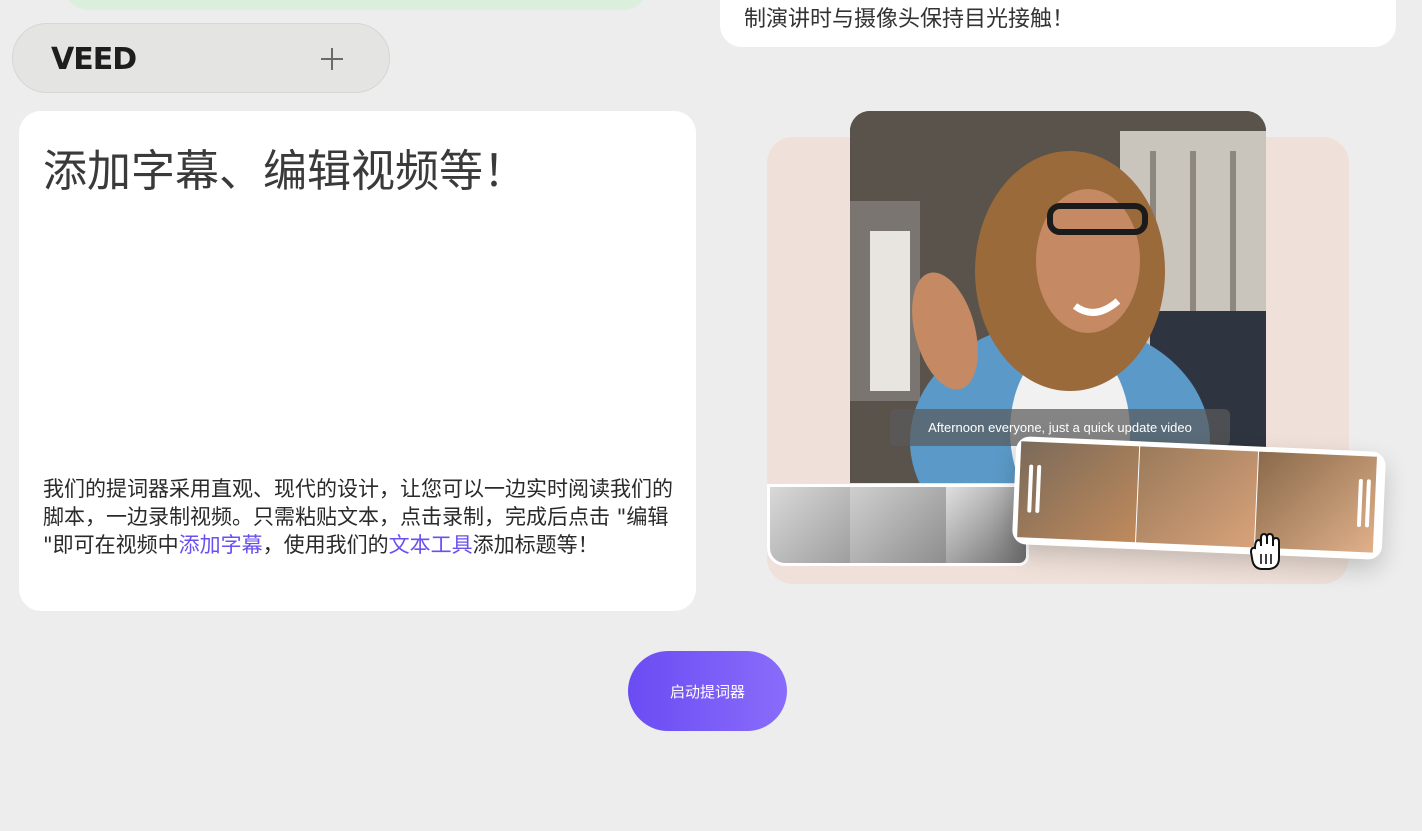  I want to click on add-subtitles-link: 添加字幕, so click(221, 545).